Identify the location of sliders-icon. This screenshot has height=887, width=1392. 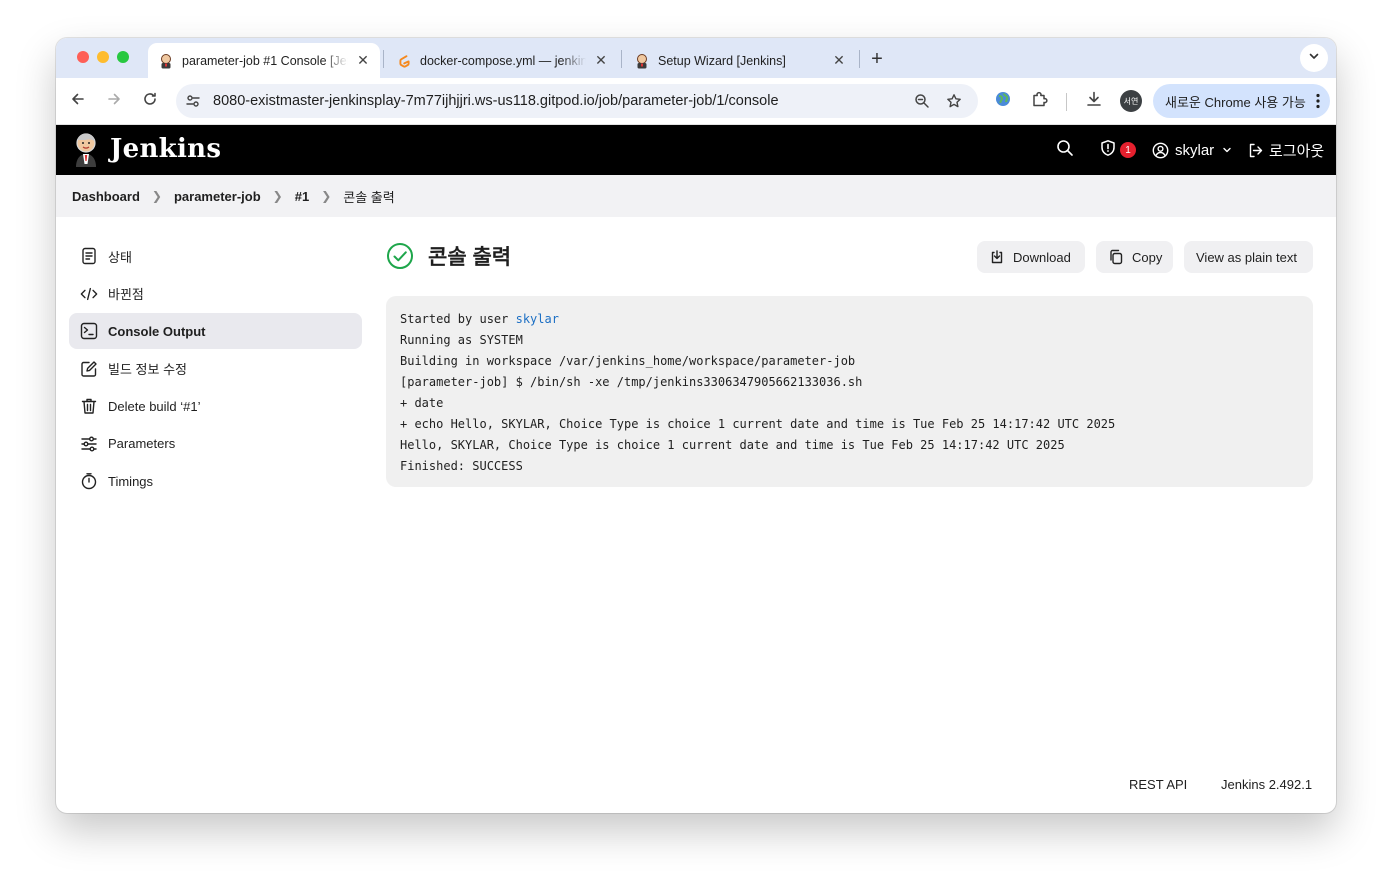
(89, 444).